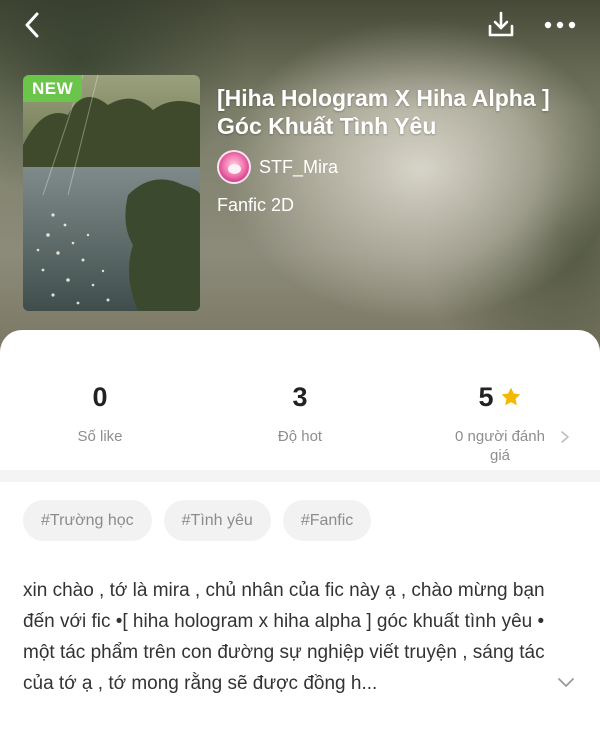 This screenshot has height=733, width=600. What do you see at coordinates (500, 397) in the screenshot?
I see `rating-value-row: 5` at bounding box center [500, 397].